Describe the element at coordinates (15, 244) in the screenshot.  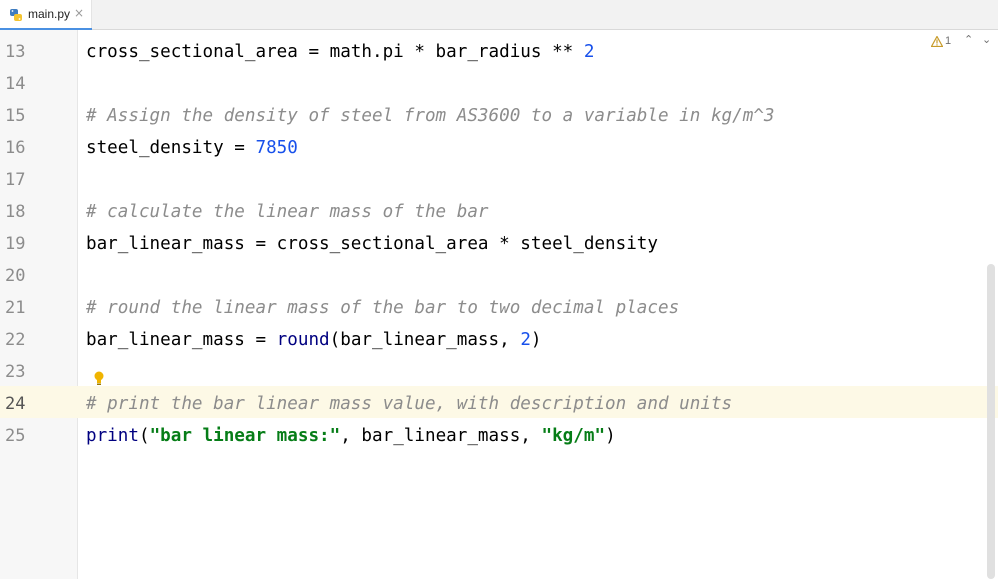
I see `line-number: 19` at that location.